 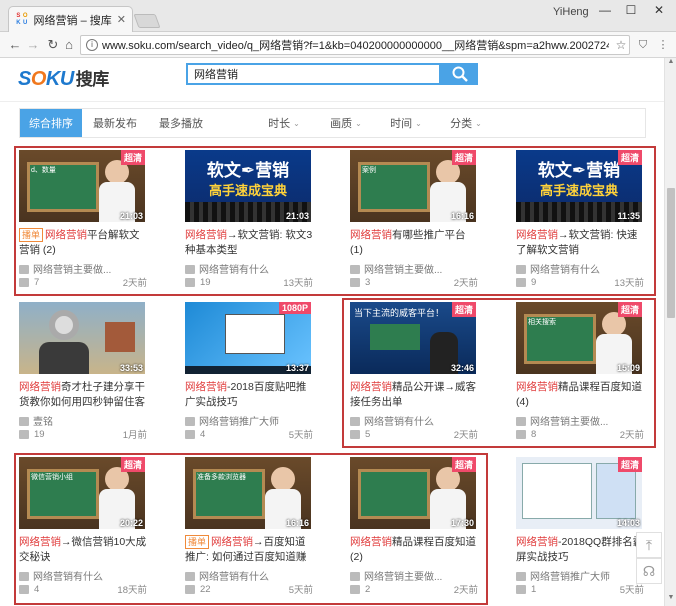 I want to click on site-info-icon: i, so click(x=92, y=45).